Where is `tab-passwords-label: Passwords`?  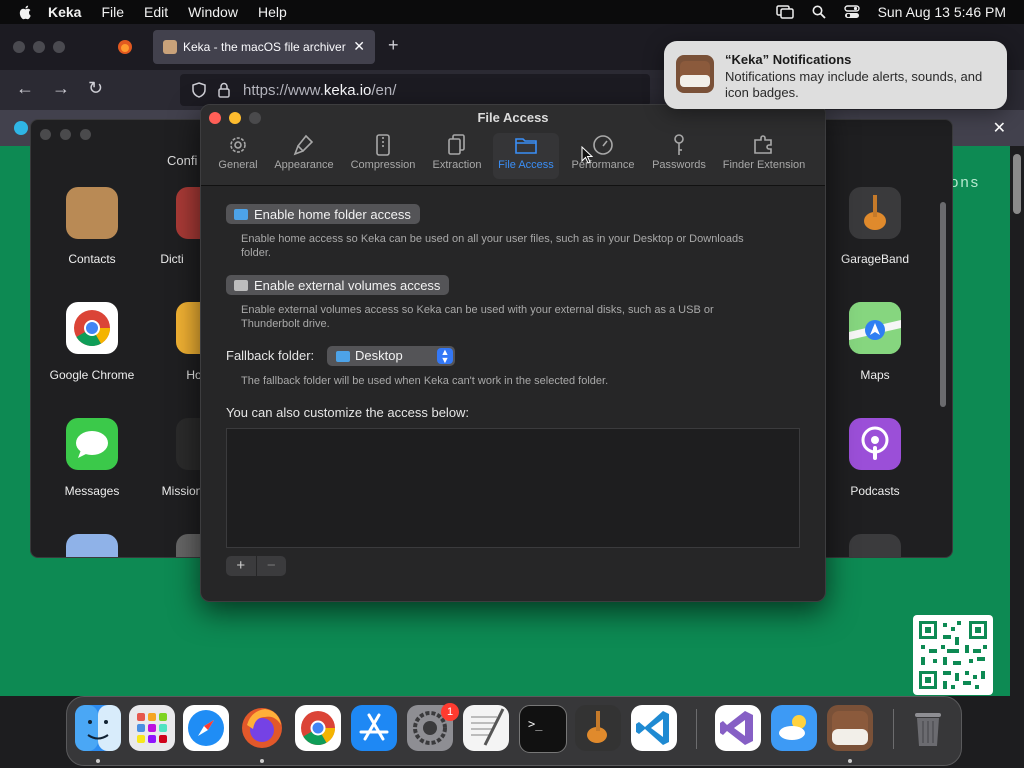
tab-passwords-label: Passwords is located at coordinates (679, 165).